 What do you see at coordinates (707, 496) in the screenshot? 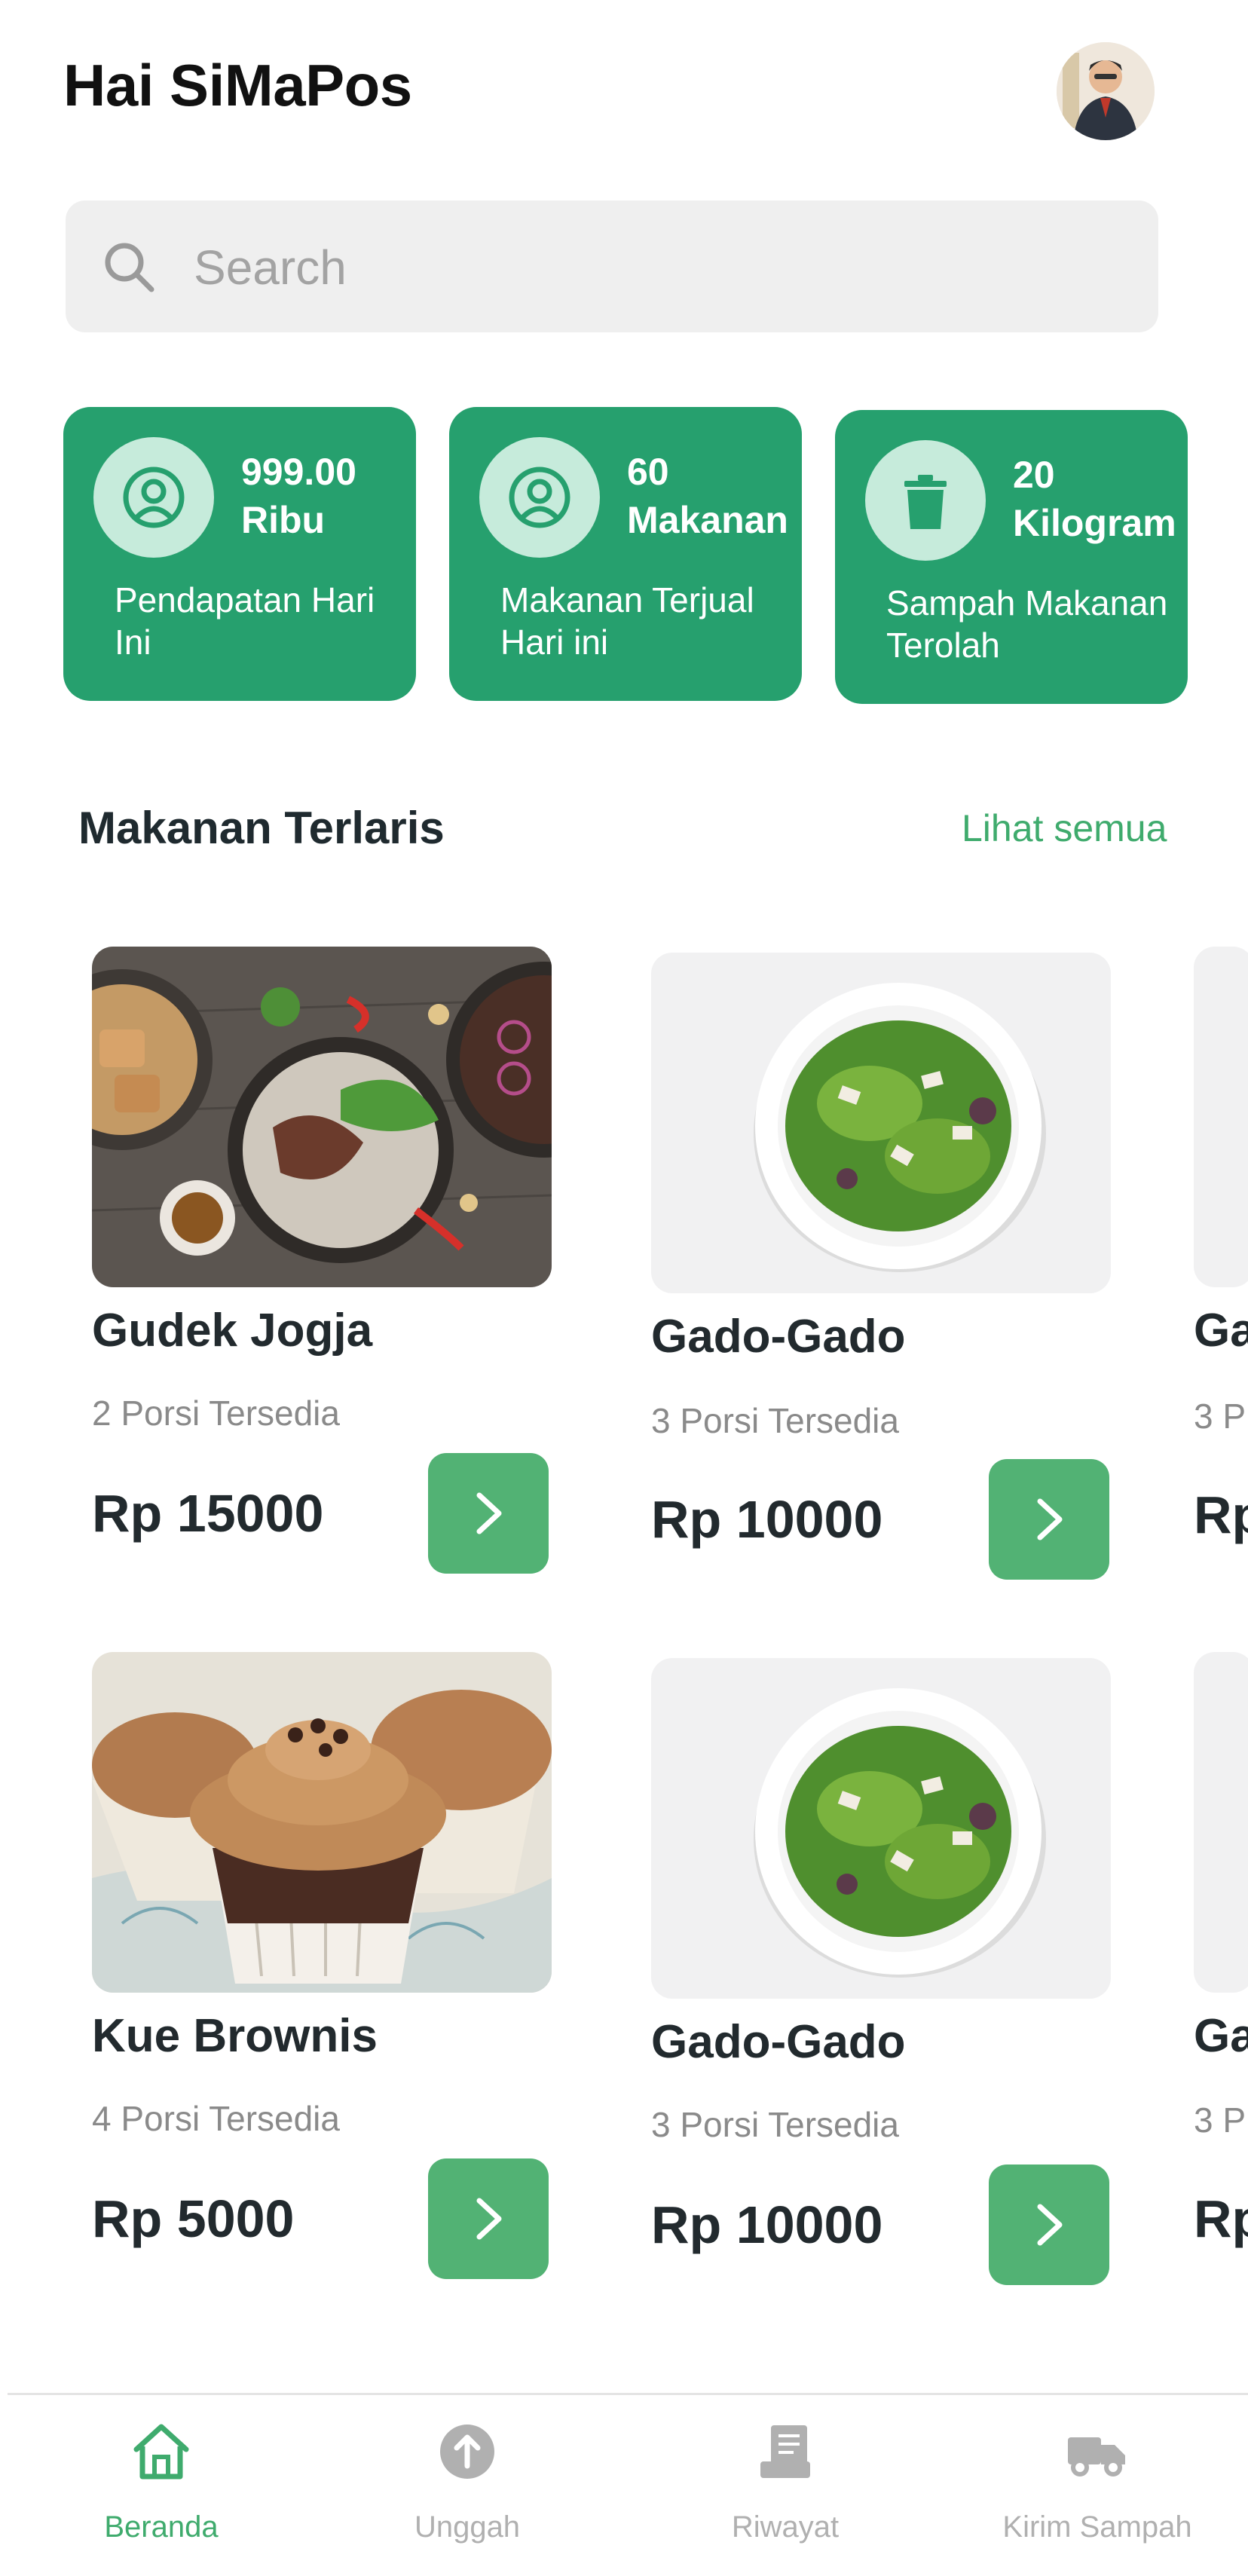
I see `stat-value: 60 Makanan` at bounding box center [707, 496].